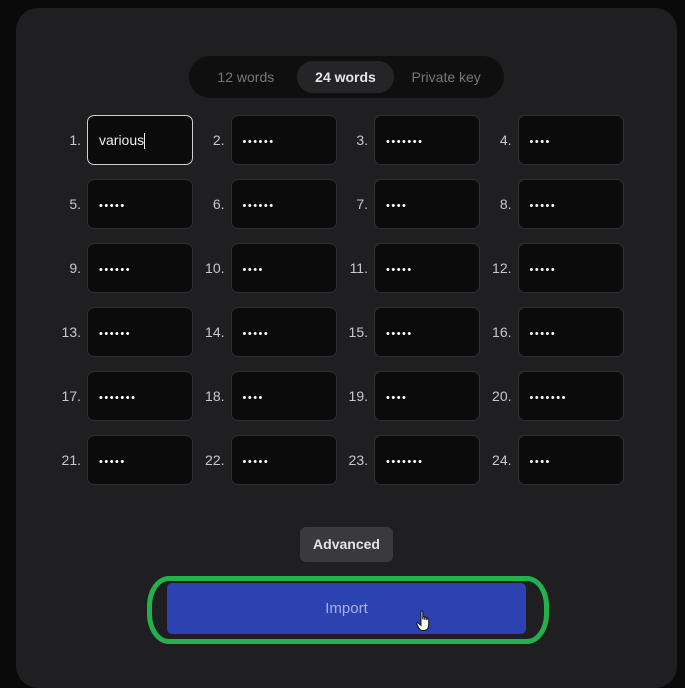 The height and width of the screenshot is (688, 685). Describe the element at coordinates (358, 267) in the screenshot. I see `word-index-label: 11.` at that location.